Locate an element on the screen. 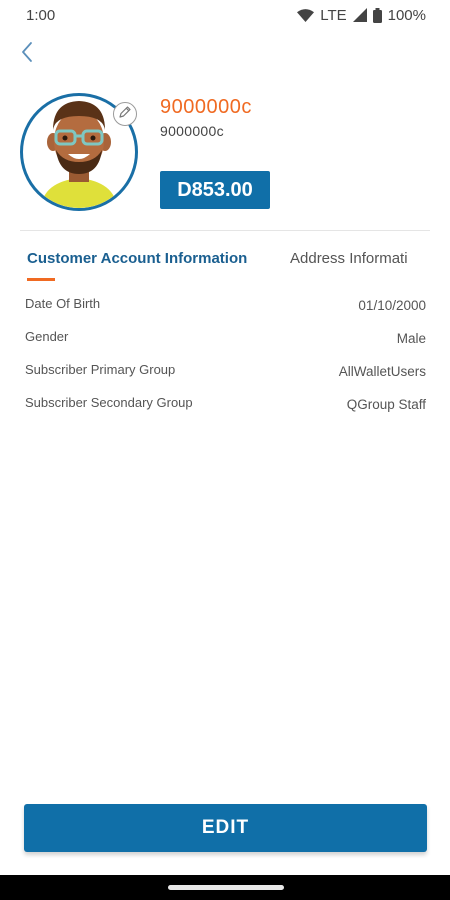 The width and height of the screenshot is (450, 900). back-button is located at coordinates (27, 54).